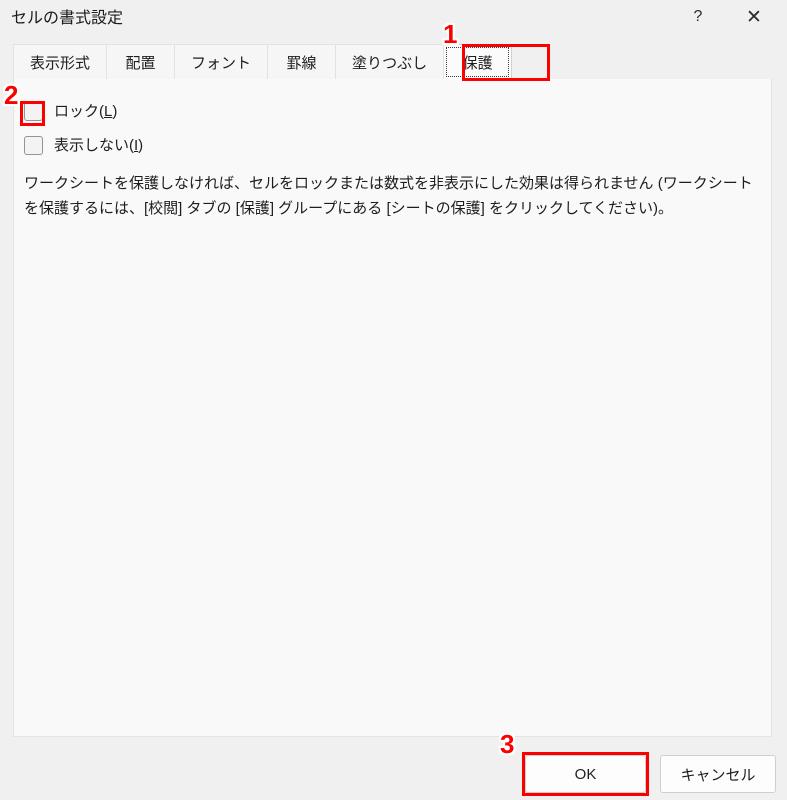  I want to click on tab-label: フォント, so click(221, 63).